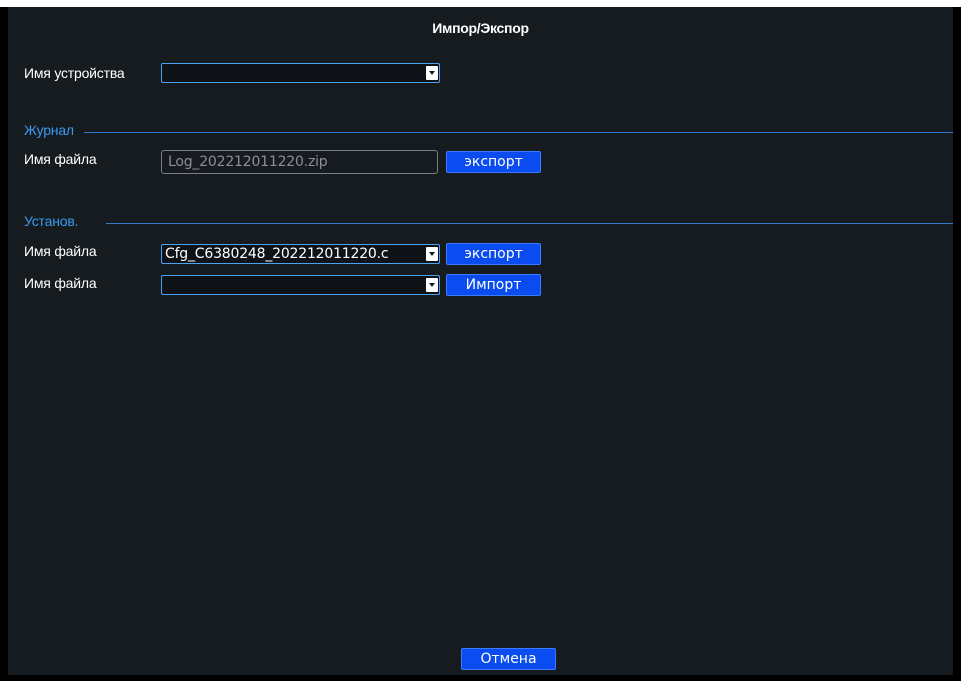 The height and width of the screenshot is (681, 961). I want to click on section-title-settings: Установ., so click(51, 221).